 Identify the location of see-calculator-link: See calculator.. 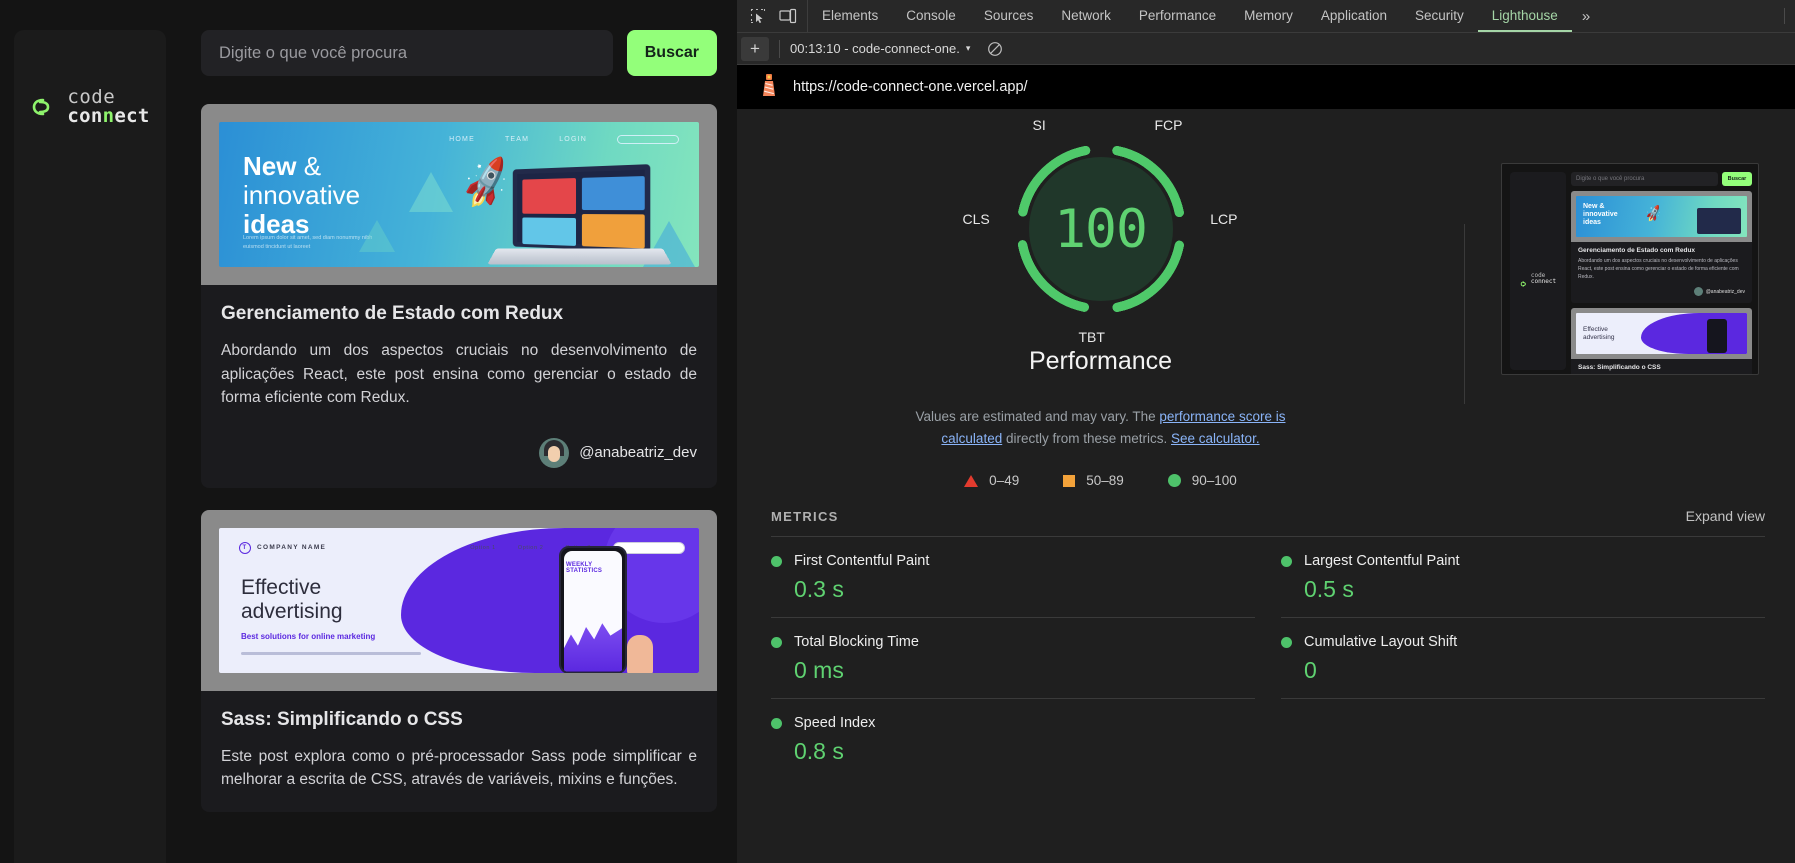
(1215, 438).